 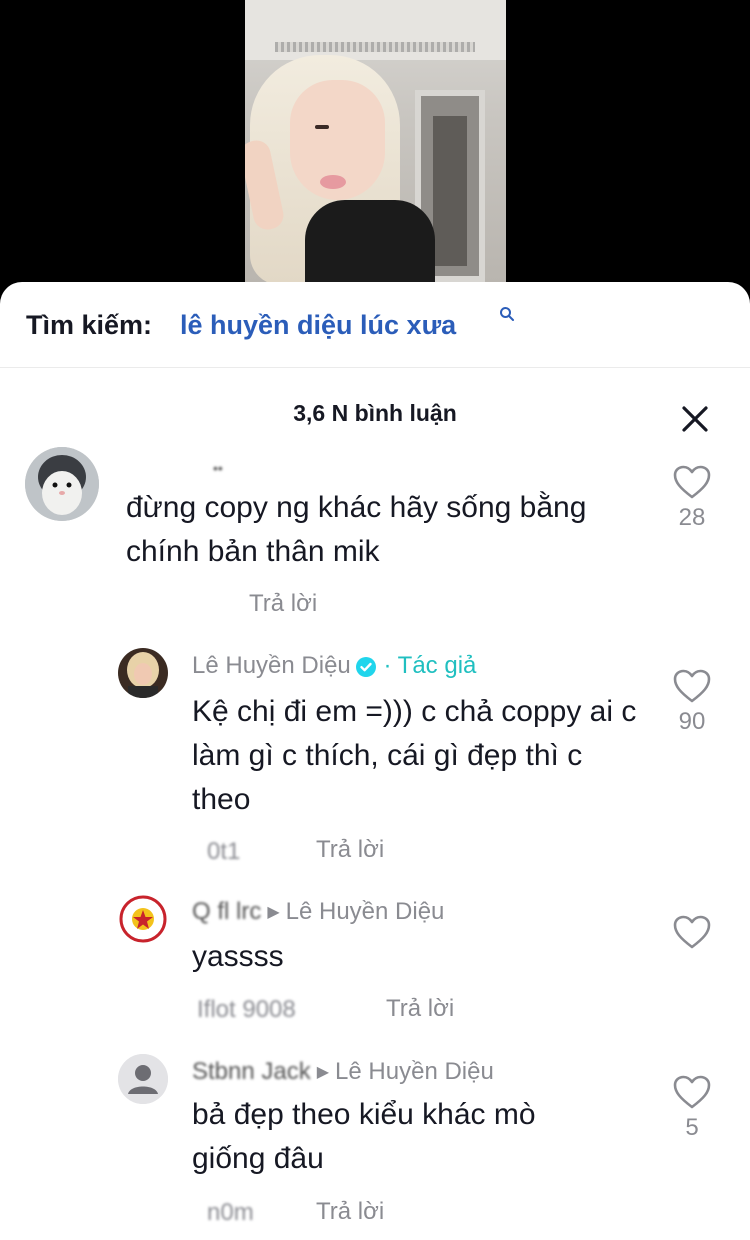 I want to click on comment-username: Stbnn Jack ▶ Lê Huyền Diệu, so click(x=343, y=1072).